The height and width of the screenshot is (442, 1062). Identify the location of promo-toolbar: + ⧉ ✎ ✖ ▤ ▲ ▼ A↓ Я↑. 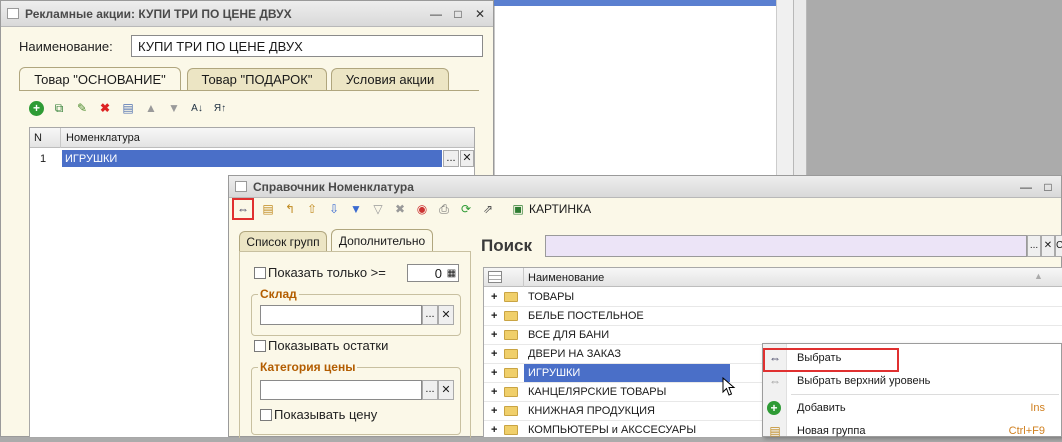
(128, 108).